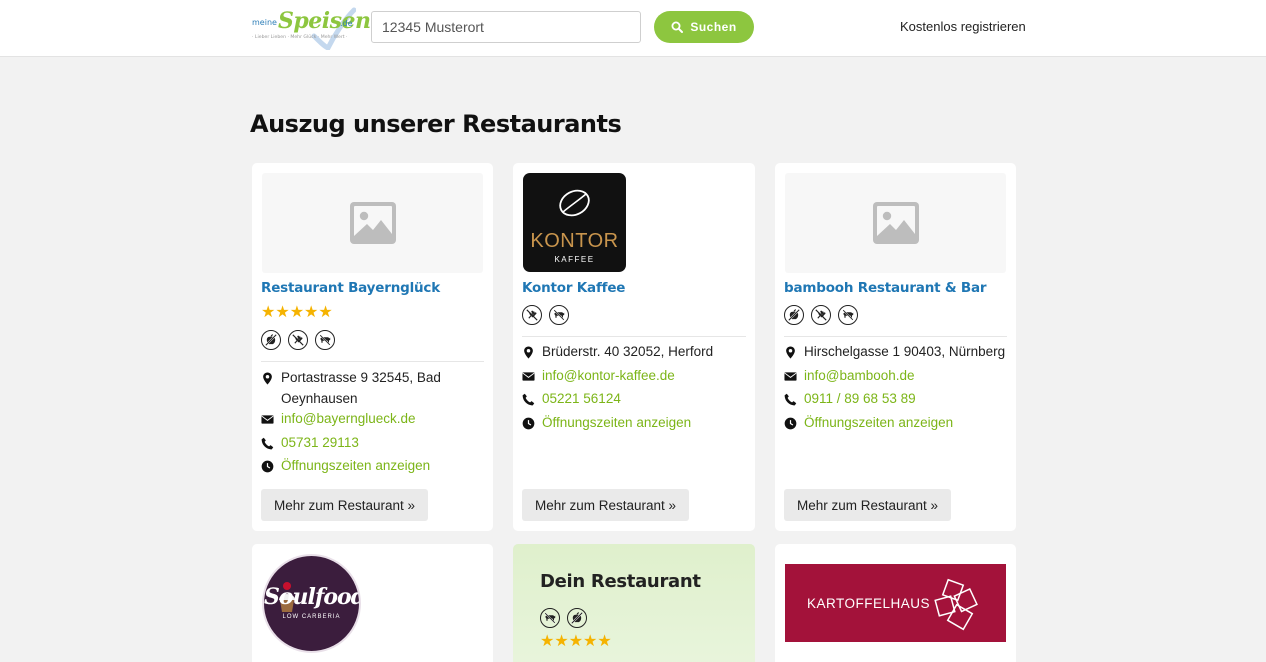 The image size is (1266, 662). I want to click on search-icon, so click(677, 27).